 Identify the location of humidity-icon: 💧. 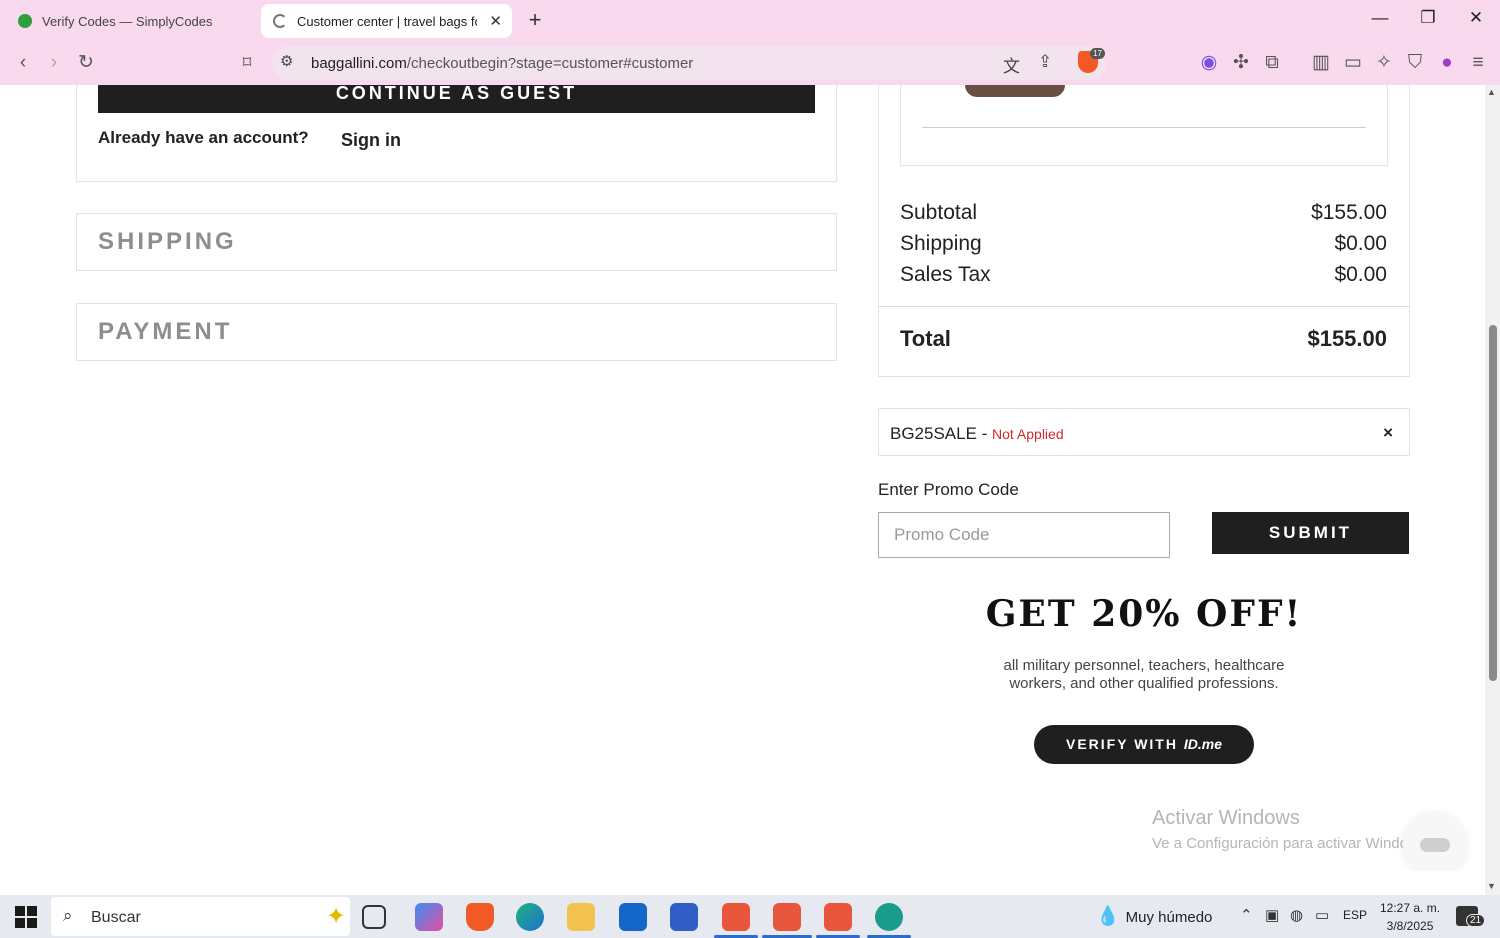
(1108, 916).